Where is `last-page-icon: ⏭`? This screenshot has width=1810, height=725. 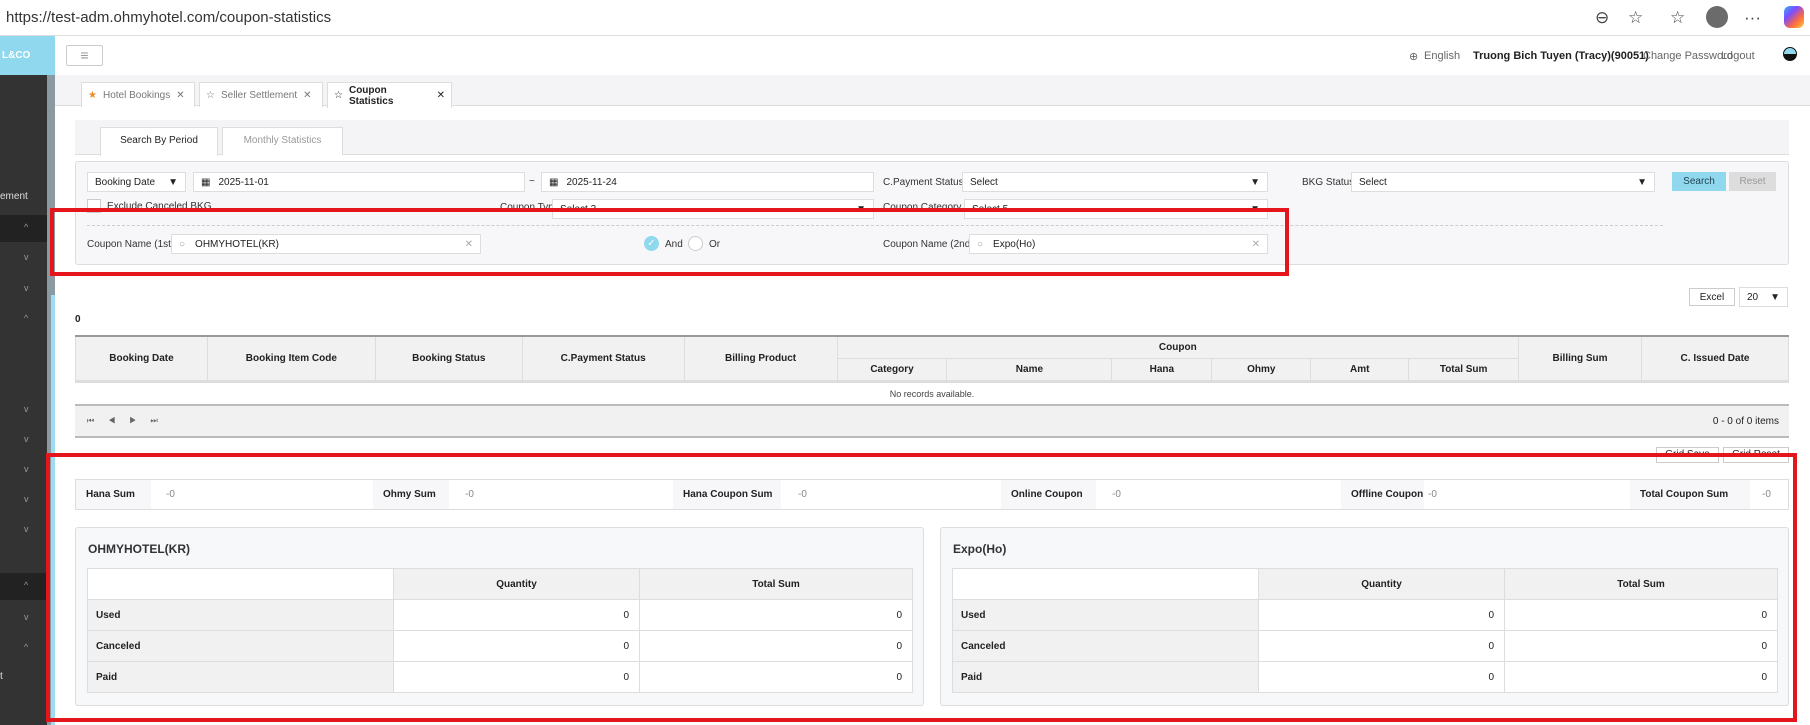 last-page-icon: ⏭ is located at coordinates (160, 420).